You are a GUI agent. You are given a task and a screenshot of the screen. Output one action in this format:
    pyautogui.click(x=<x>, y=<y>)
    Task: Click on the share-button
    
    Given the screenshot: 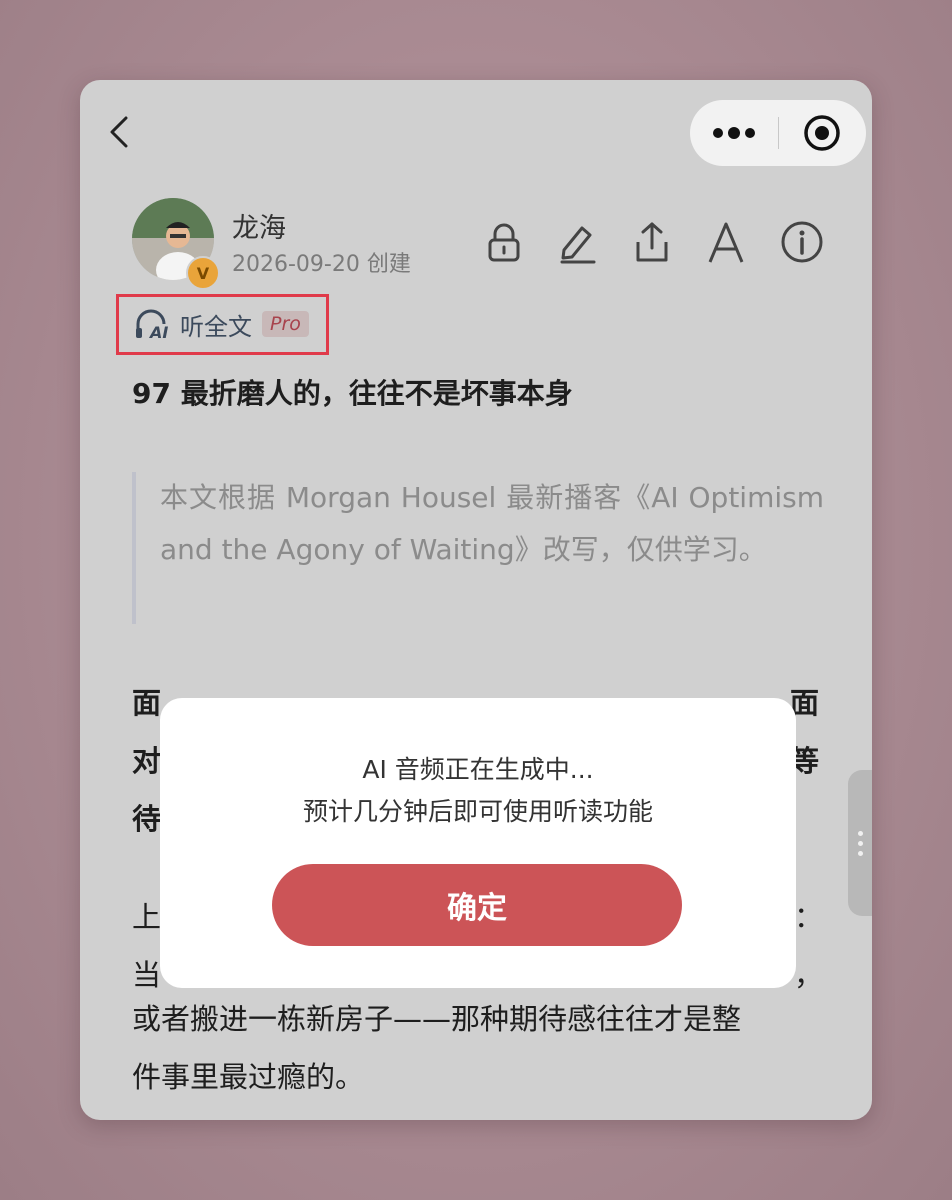 What is the action you would take?
    pyautogui.click(x=652, y=242)
    